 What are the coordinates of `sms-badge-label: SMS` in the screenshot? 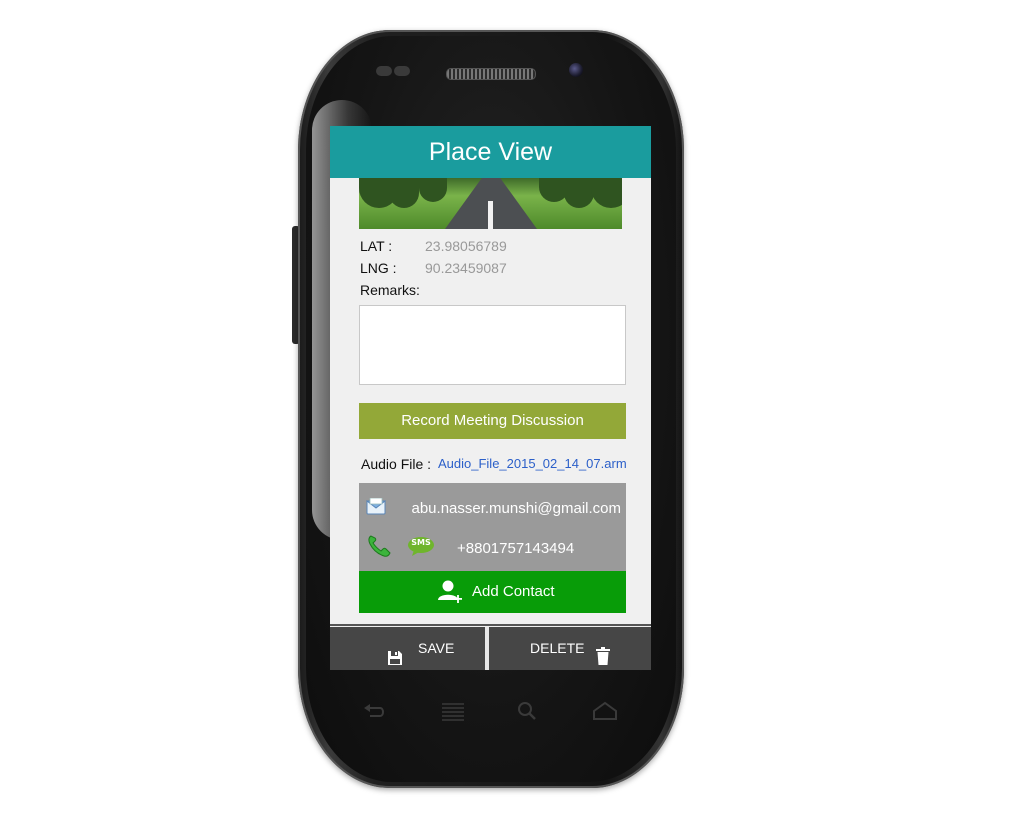 It's located at (421, 542).